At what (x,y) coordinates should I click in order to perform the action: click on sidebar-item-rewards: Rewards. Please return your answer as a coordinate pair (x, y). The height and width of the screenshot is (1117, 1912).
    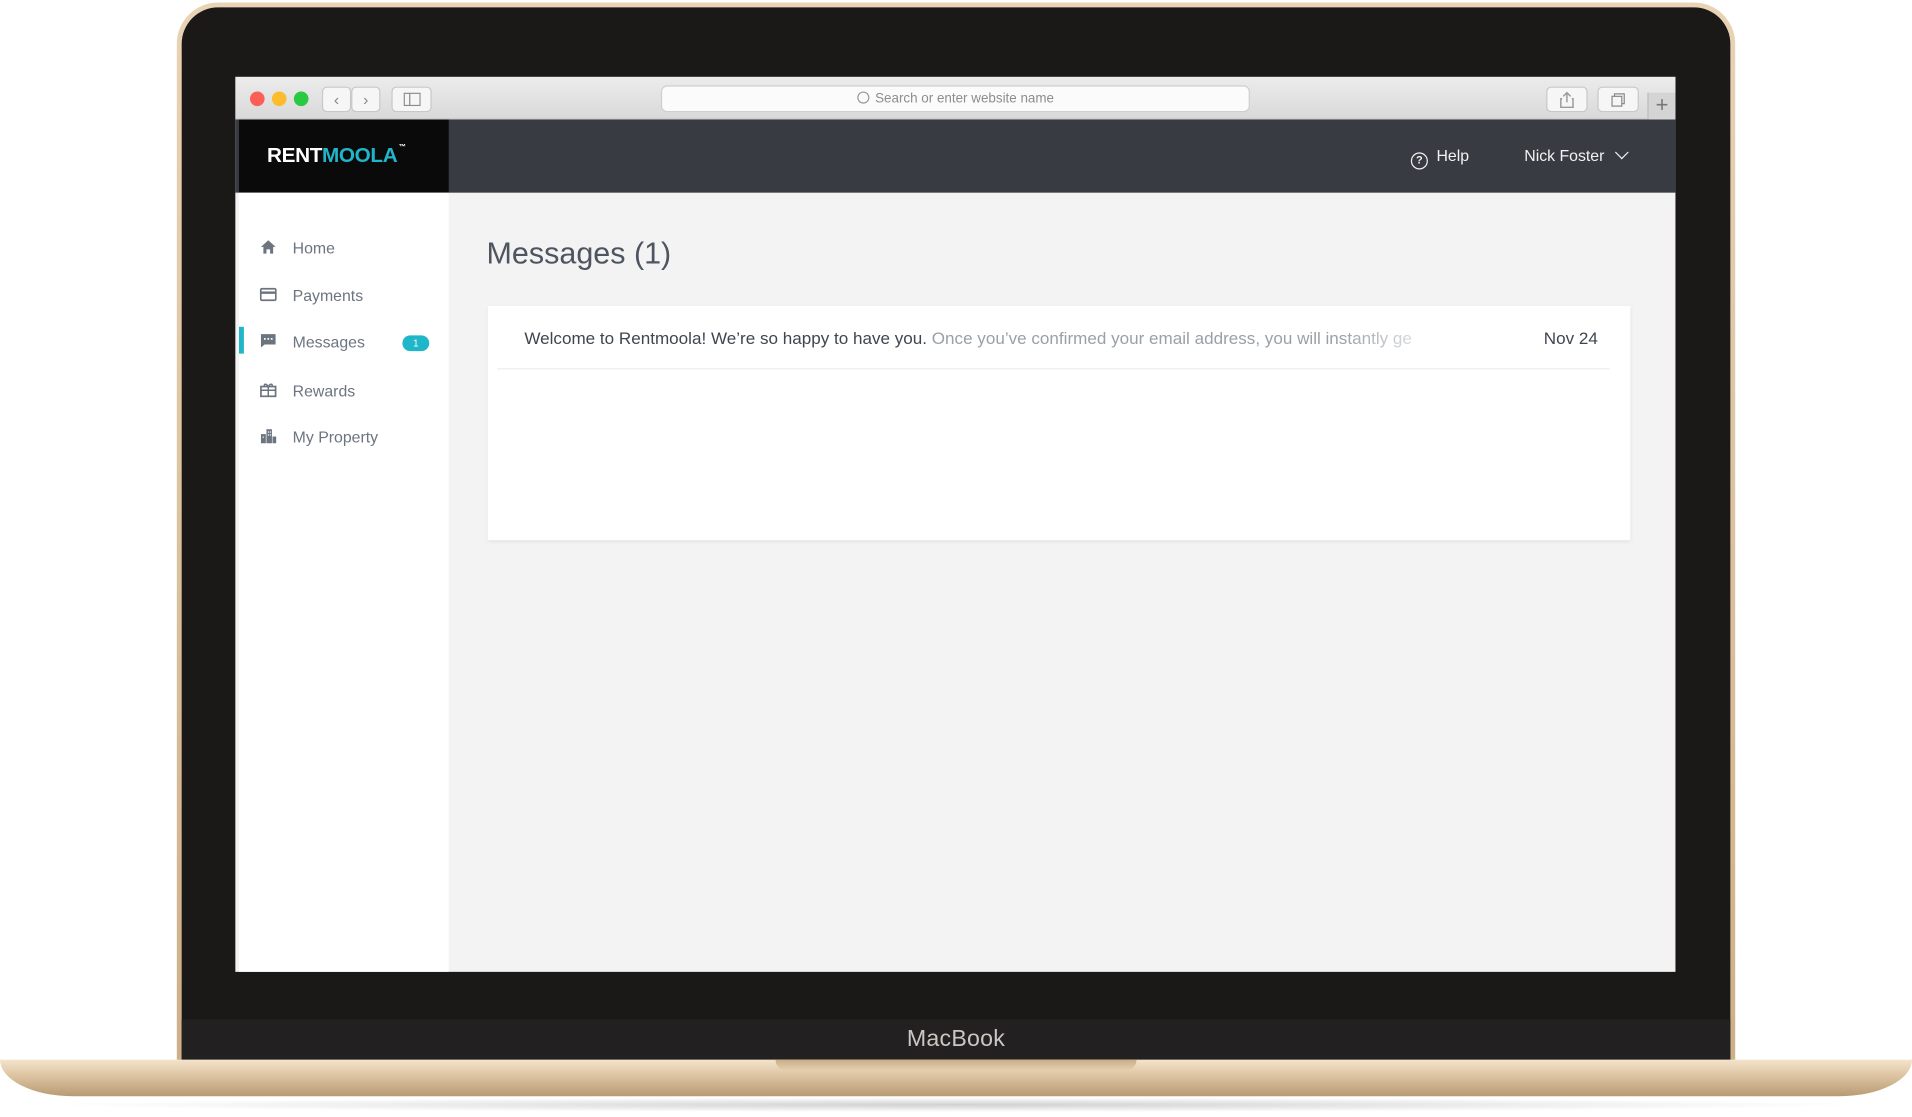
    Looking at the image, I should click on (344, 392).